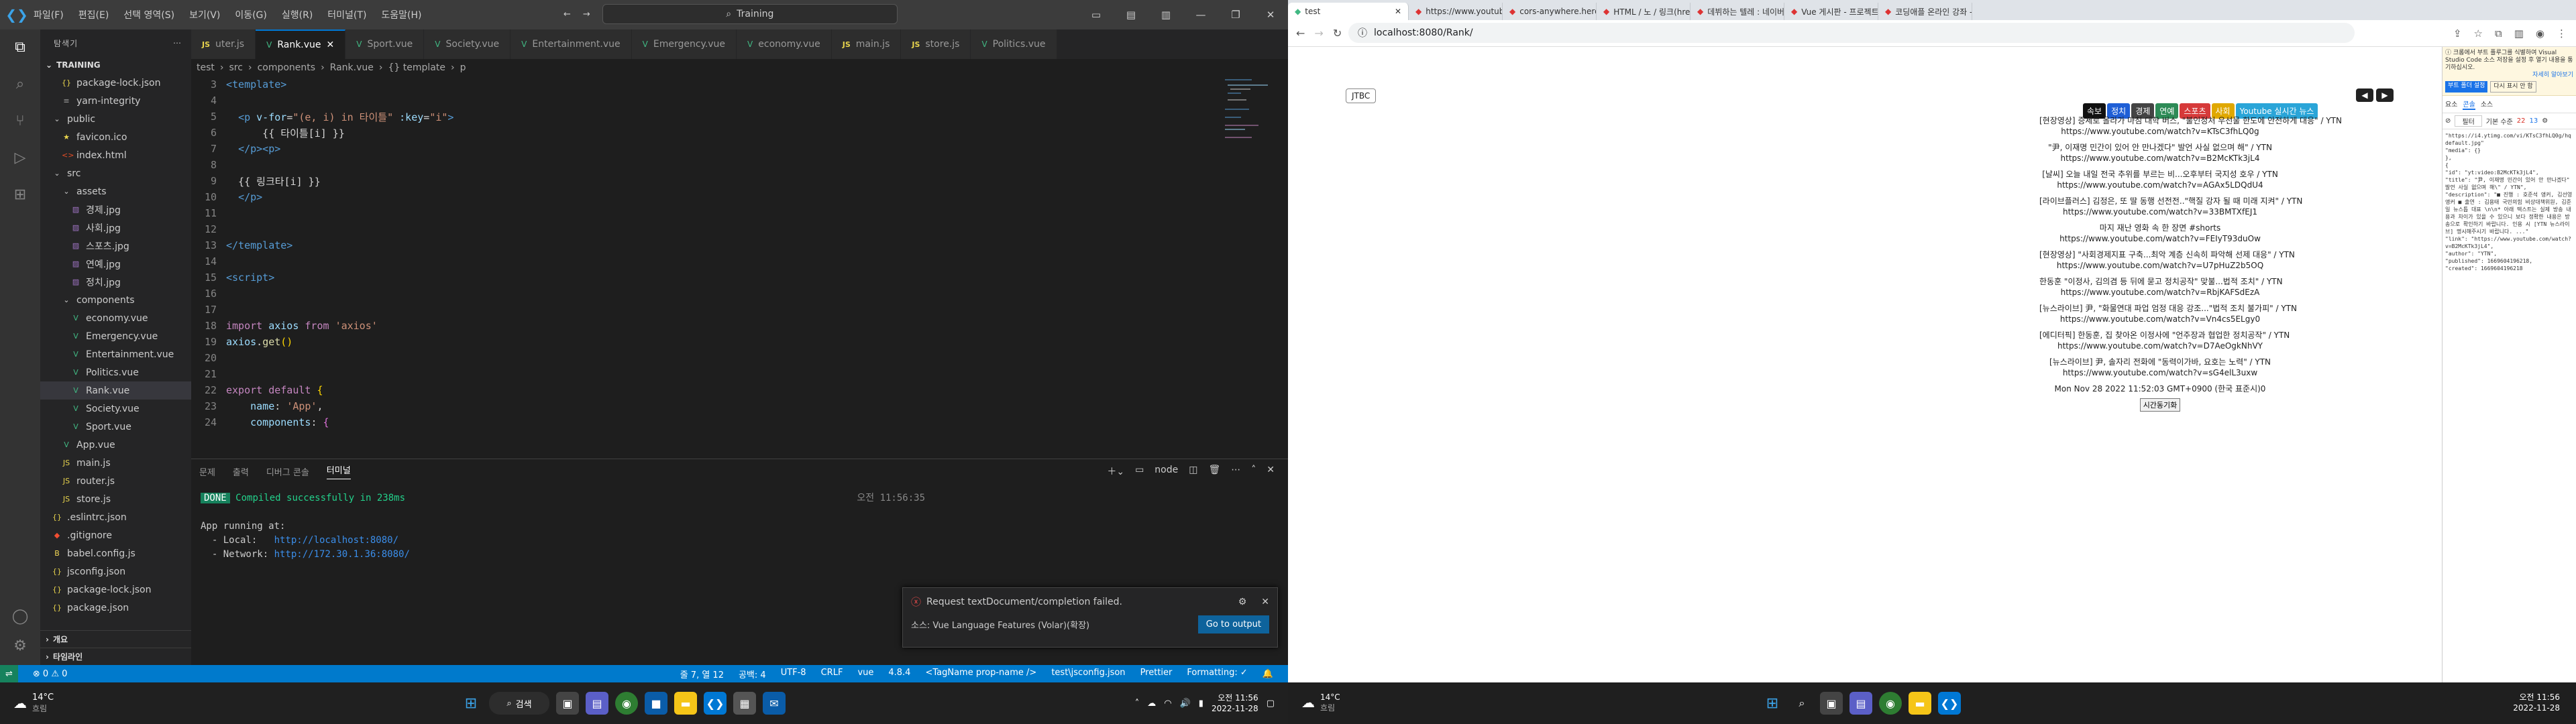 The height and width of the screenshot is (724, 2576). I want to click on menu-item: 터미널(T), so click(346, 15).